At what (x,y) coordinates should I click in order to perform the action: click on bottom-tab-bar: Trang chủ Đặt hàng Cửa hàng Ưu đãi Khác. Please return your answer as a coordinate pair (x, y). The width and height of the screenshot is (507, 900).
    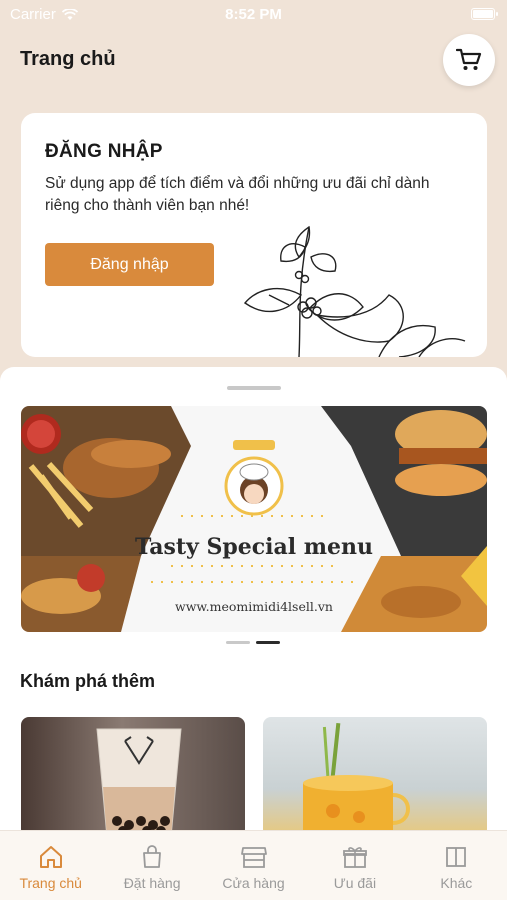
    Looking at the image, I should click on (253, 865).